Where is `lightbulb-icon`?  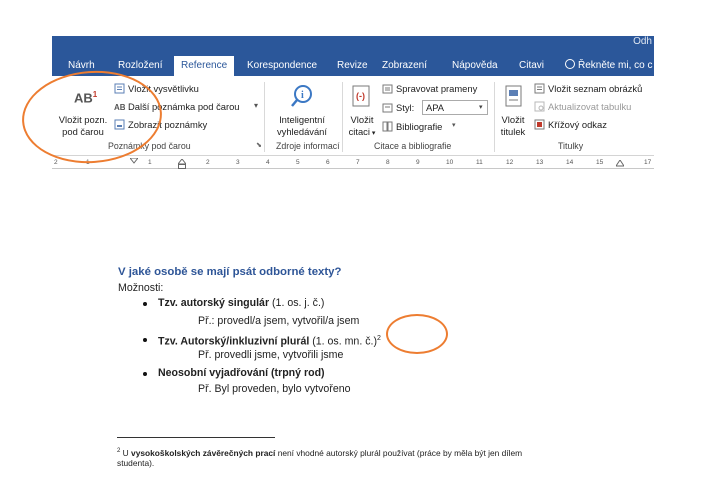
lightbulb-icon is located at coordinates (570, 64).